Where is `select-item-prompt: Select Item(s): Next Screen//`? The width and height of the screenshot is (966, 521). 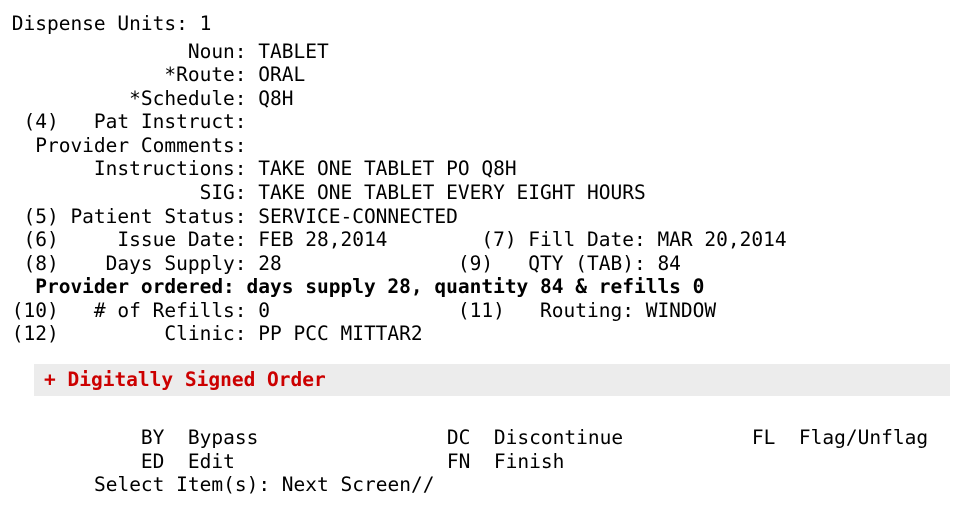 select-item-prompt: Select Item(s): Next Screen// is located at coordinates (245, 485).